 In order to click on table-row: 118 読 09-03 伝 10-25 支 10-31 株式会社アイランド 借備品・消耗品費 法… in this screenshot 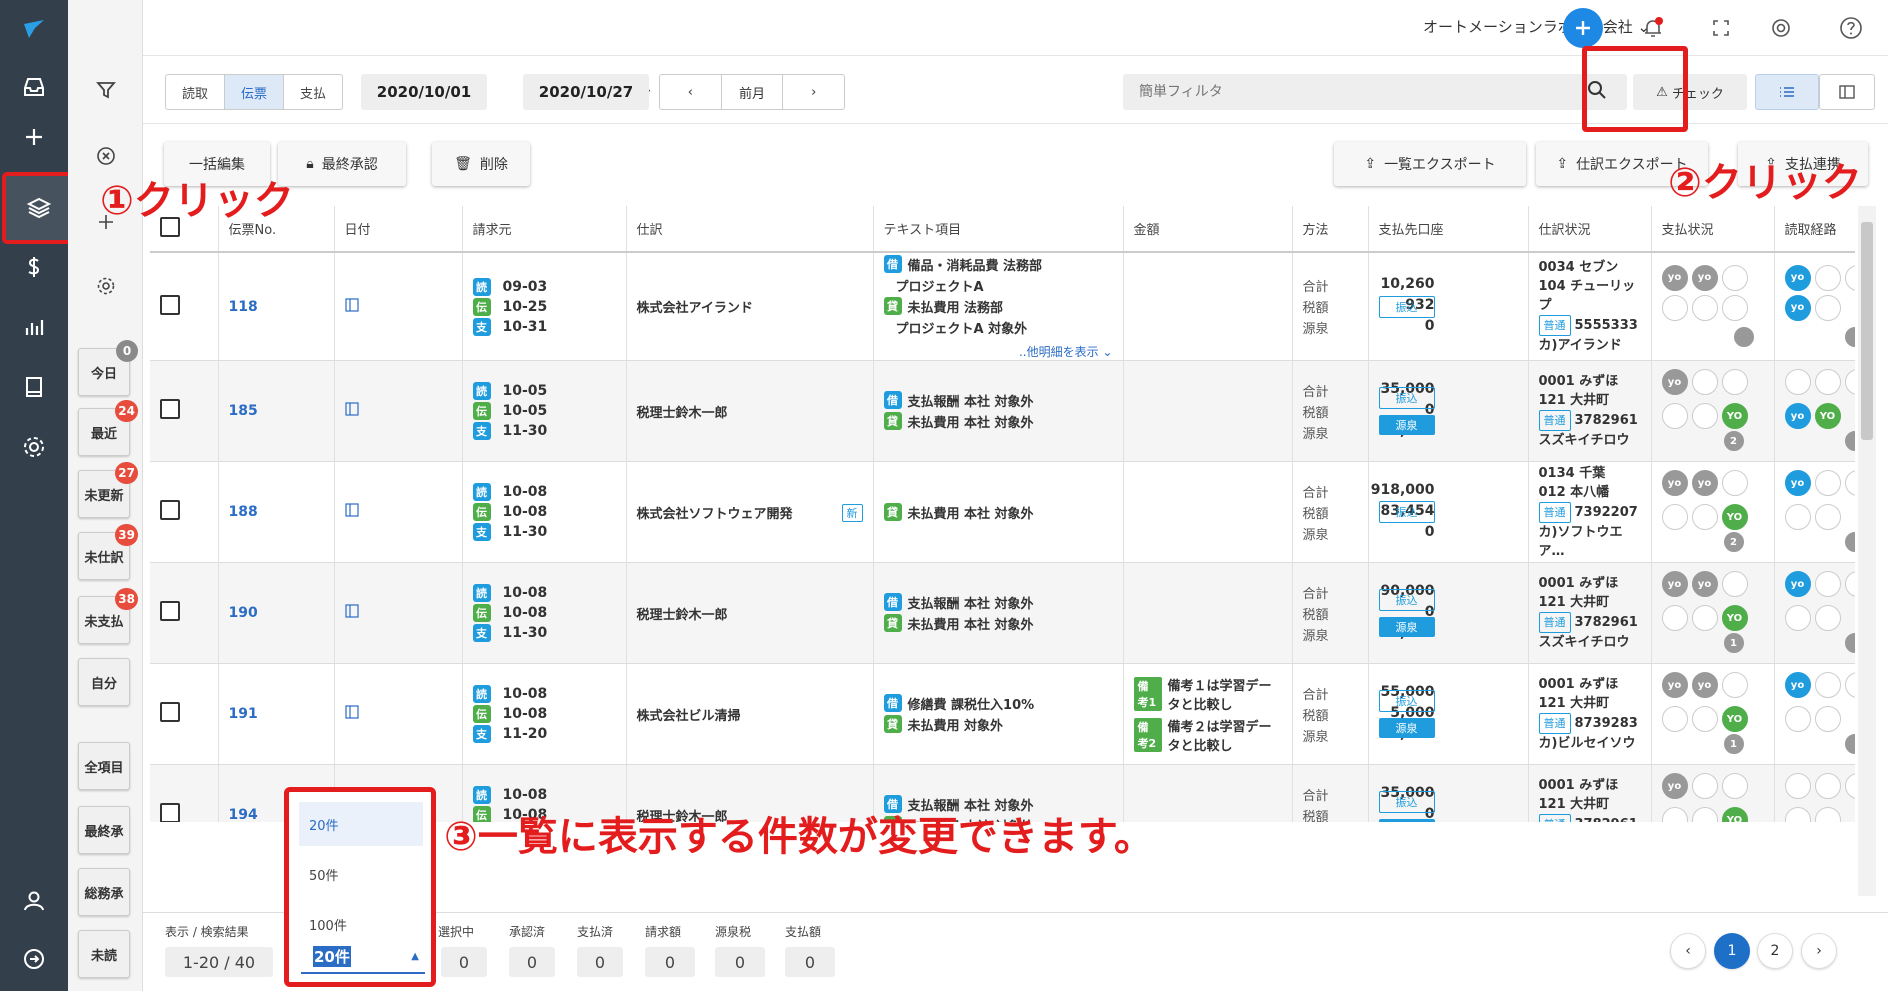, I will do `click(1002, 306)`.